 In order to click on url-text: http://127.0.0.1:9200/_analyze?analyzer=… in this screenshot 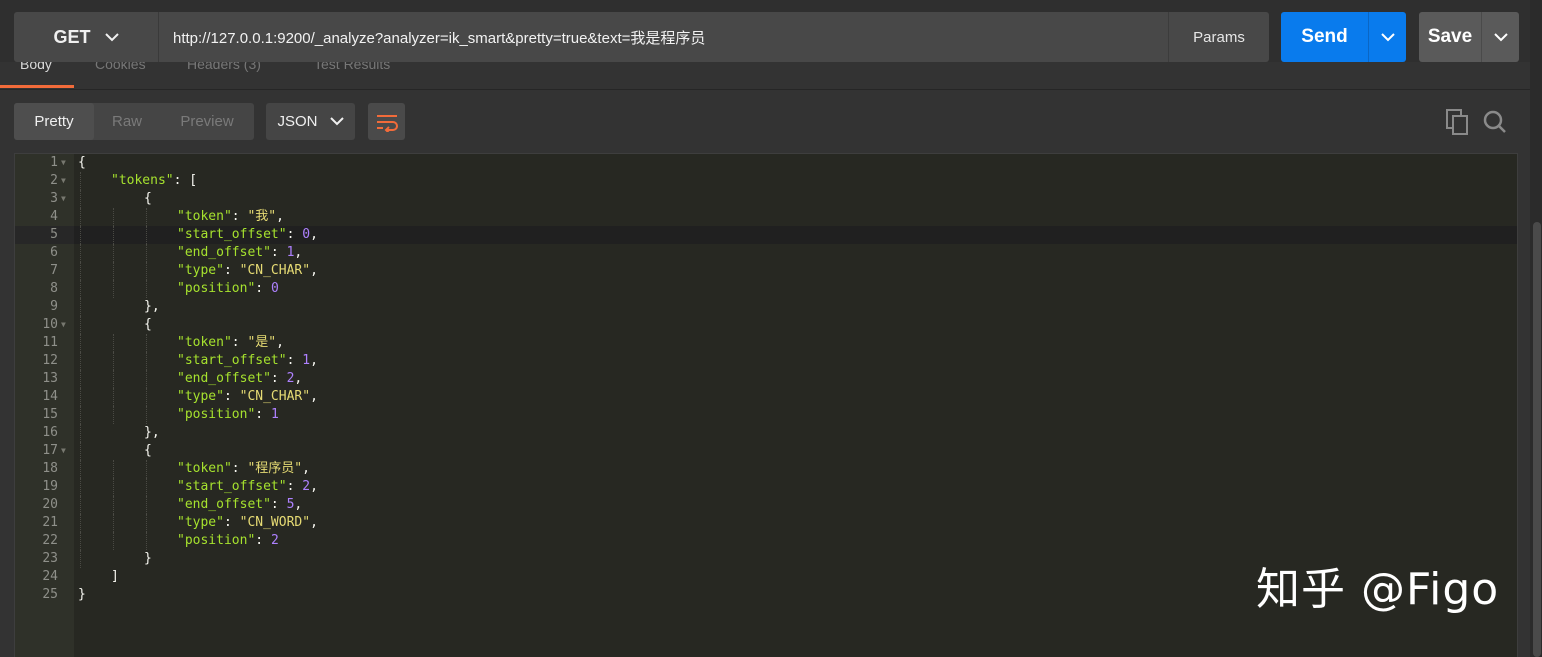, I will do `click(439, 38)`.